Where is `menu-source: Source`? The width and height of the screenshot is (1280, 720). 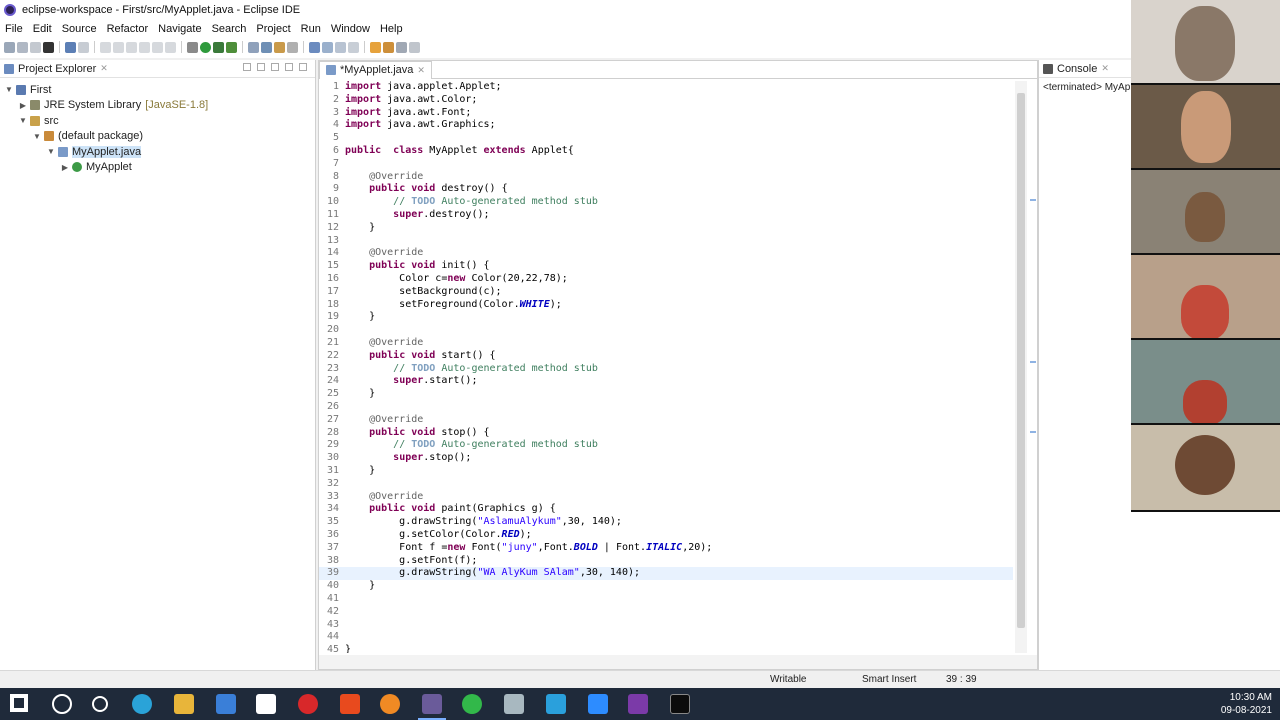 menu-source: Source is located at coordinates (79, 29).